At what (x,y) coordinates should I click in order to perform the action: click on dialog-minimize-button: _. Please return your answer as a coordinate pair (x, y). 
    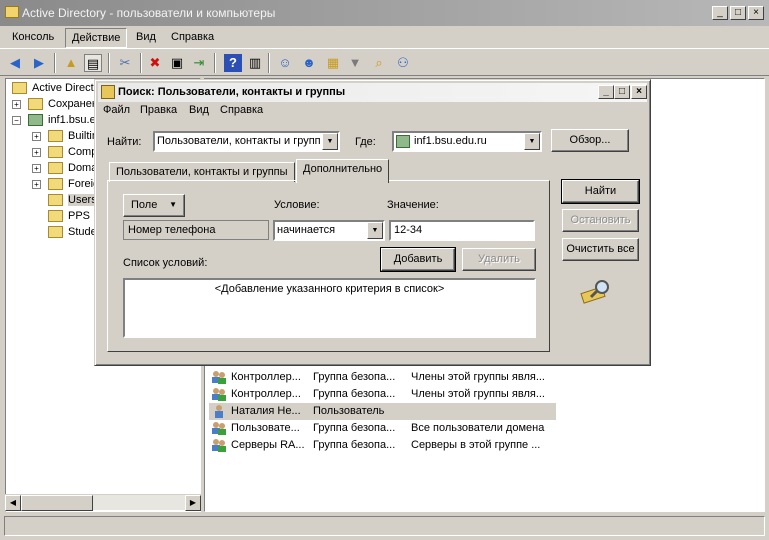
    Looking at the image, I should click on (606, 92).